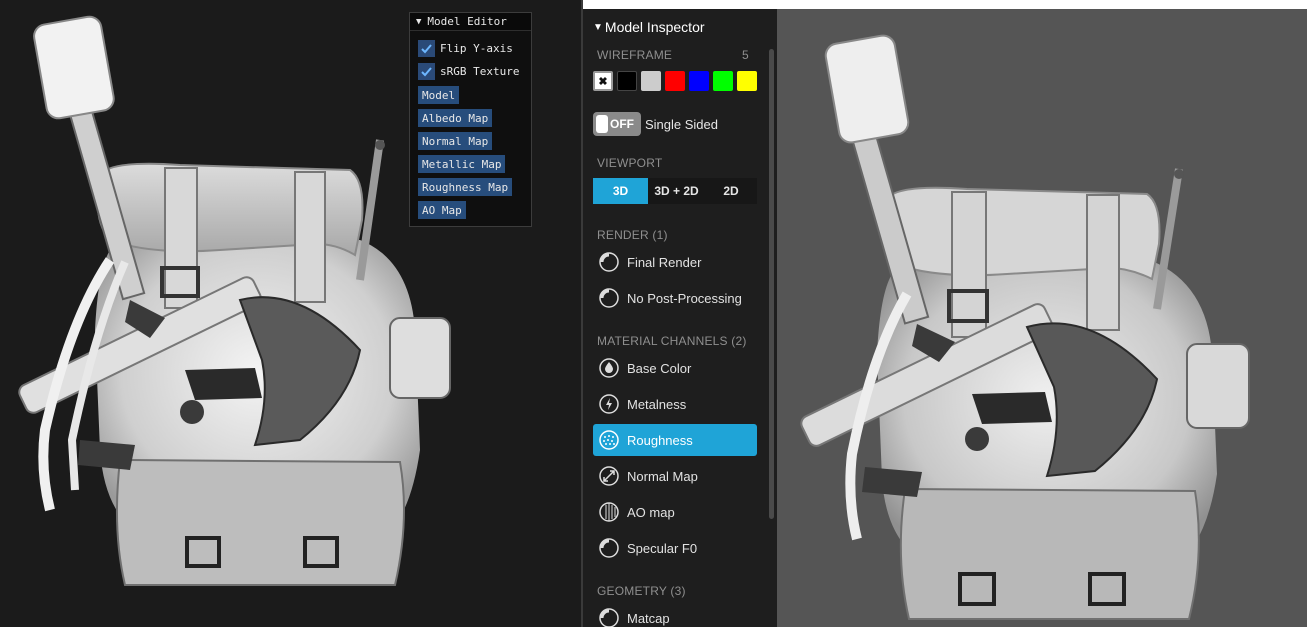 Image resolution: width=1307 pixels, height=627 pixels. I want to click on metallic-map-button: Metallic Map, so click(462, 164).